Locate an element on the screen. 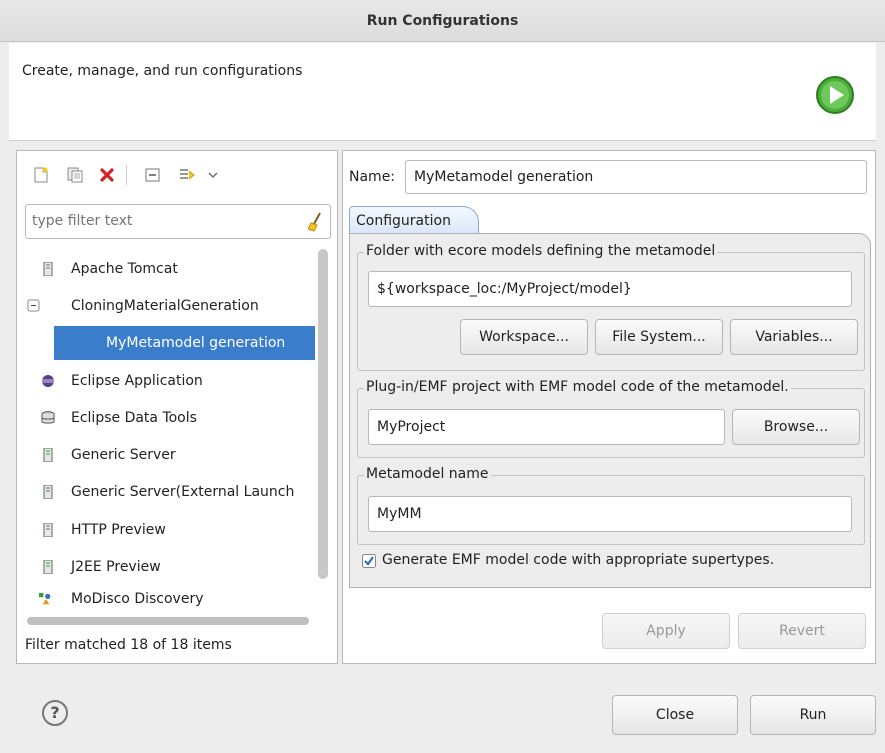 The width and height of the screenshot is (885, 753). folder-path-input: ${workspace_loc:/MyProject/model} is located at coordinates (610, 289).